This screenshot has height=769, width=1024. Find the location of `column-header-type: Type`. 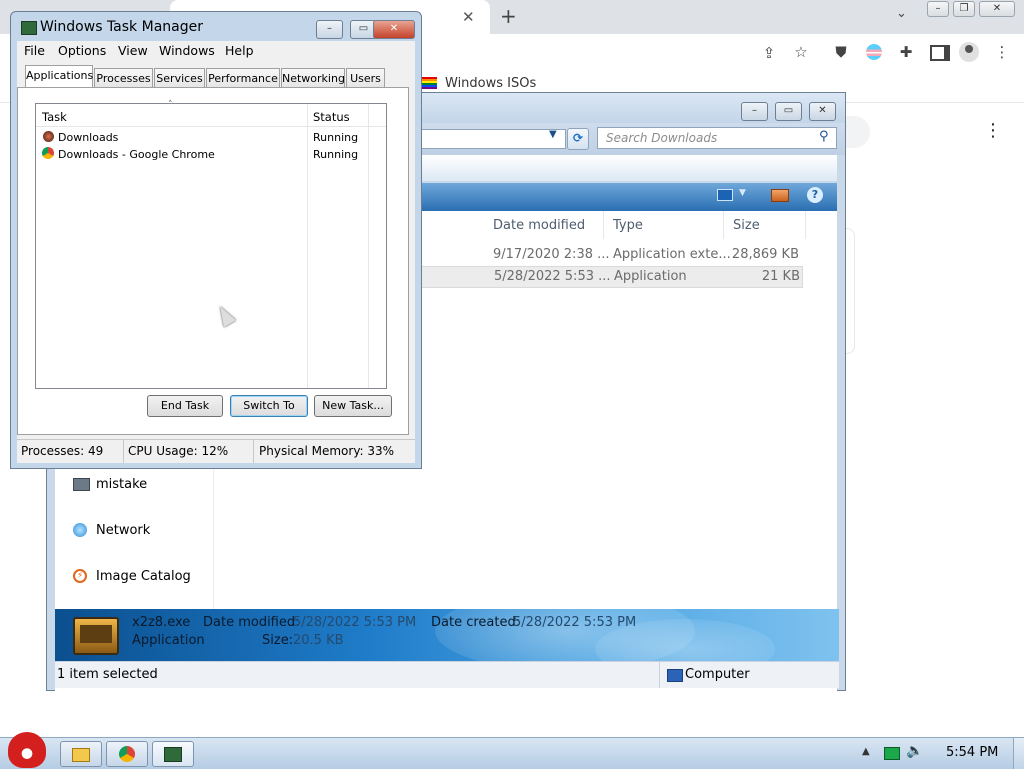

column-header-type: Type is located at coordinates (628, 225).